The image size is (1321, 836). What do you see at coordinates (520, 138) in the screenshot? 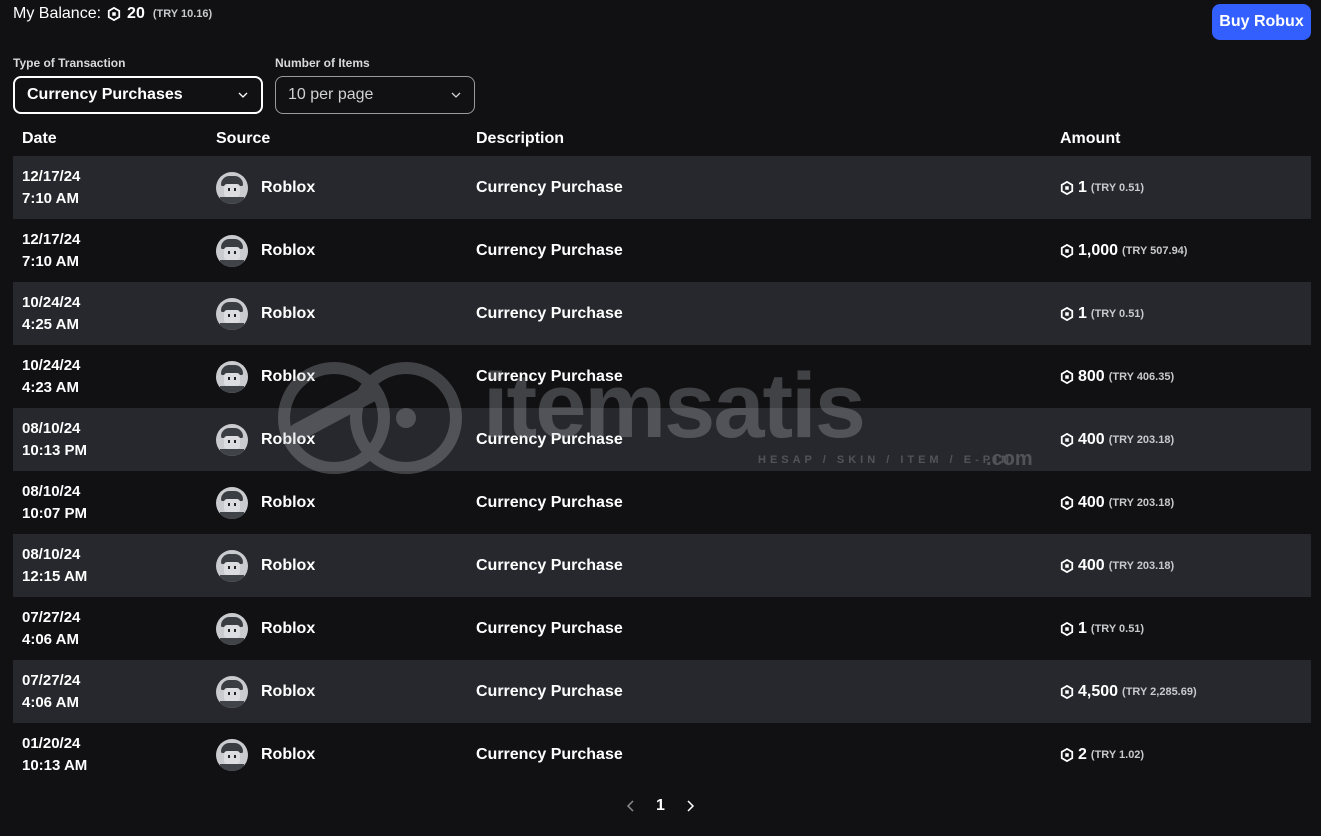
I see `header-description: Description` at bounding box center [520, 138].